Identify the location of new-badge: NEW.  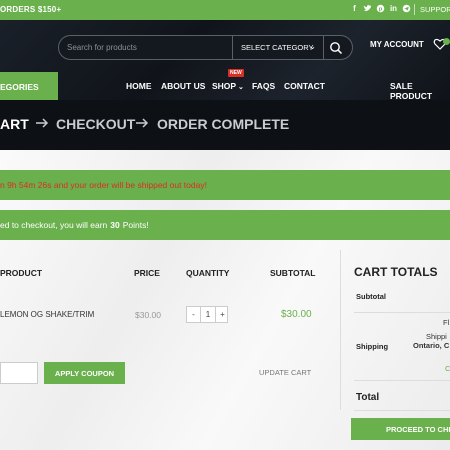
(236, 73).